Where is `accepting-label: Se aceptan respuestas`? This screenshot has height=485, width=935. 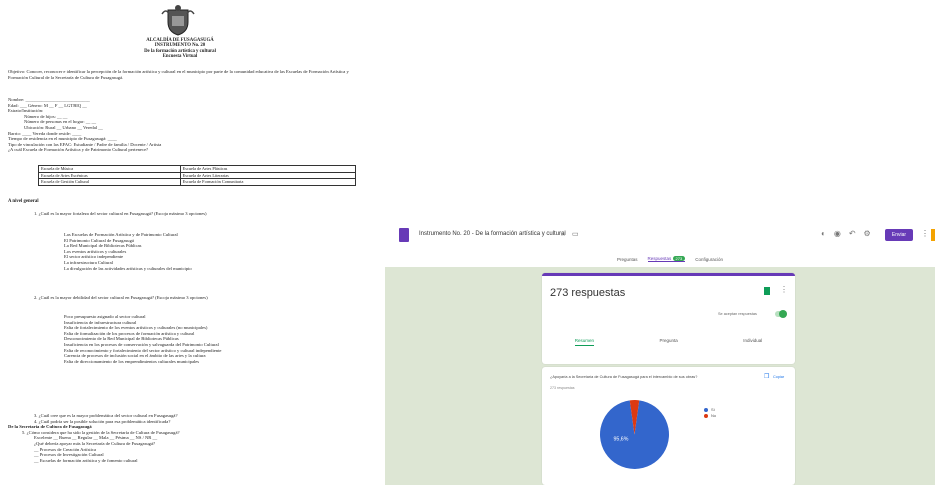
accepting-label: Se aceptan respuestas is located at coordinates (737, 314).